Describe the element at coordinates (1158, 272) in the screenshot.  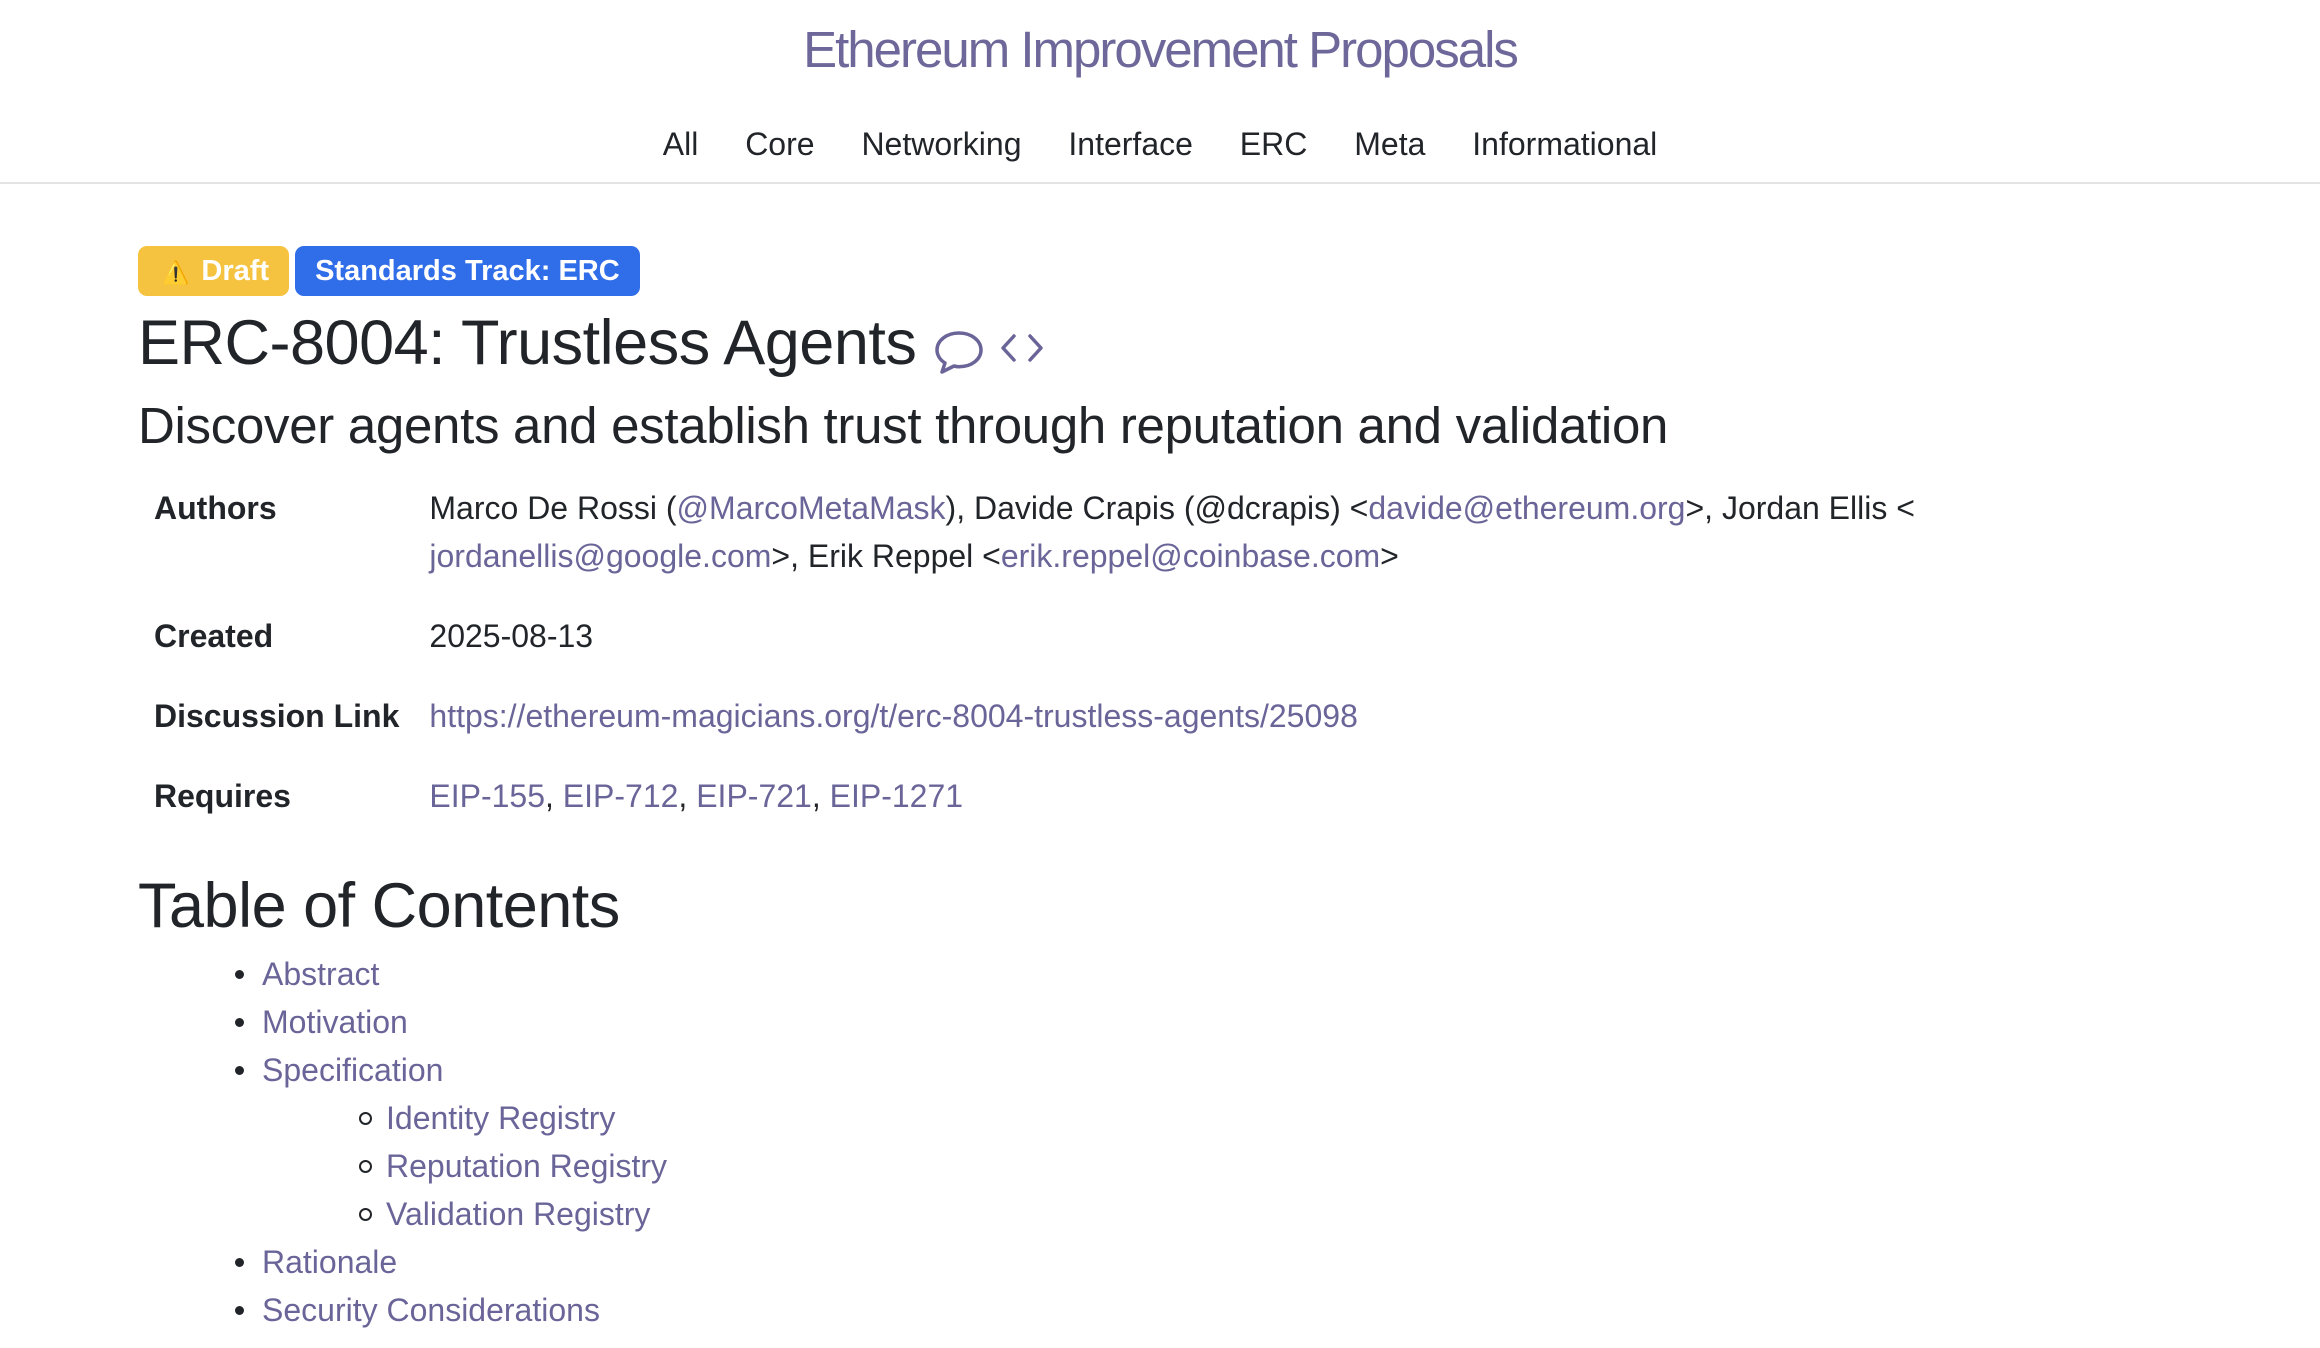
I see `badge-row: ⚠️ Draft Standards Track: ERC` at that location.